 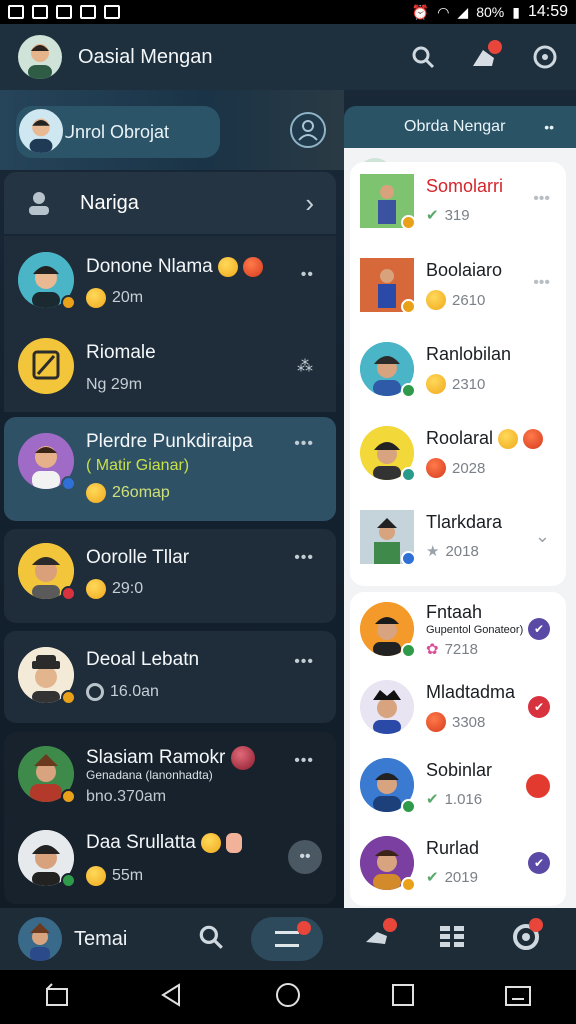 What do you see at coordinates (538, 786) in the screenshot?
I see `status-badge` at bounding box center [538, 786].